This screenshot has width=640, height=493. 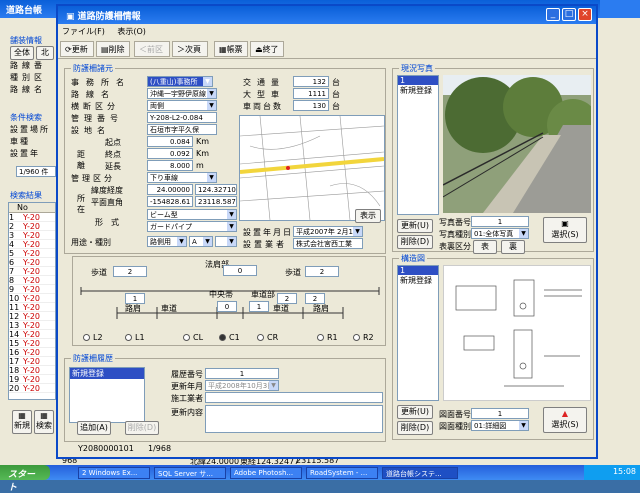 What do you see at coordinates (32, 388) in the screenshot?
I see `bg-result-row: 20 Y-20` at bounding box center [32, 388].